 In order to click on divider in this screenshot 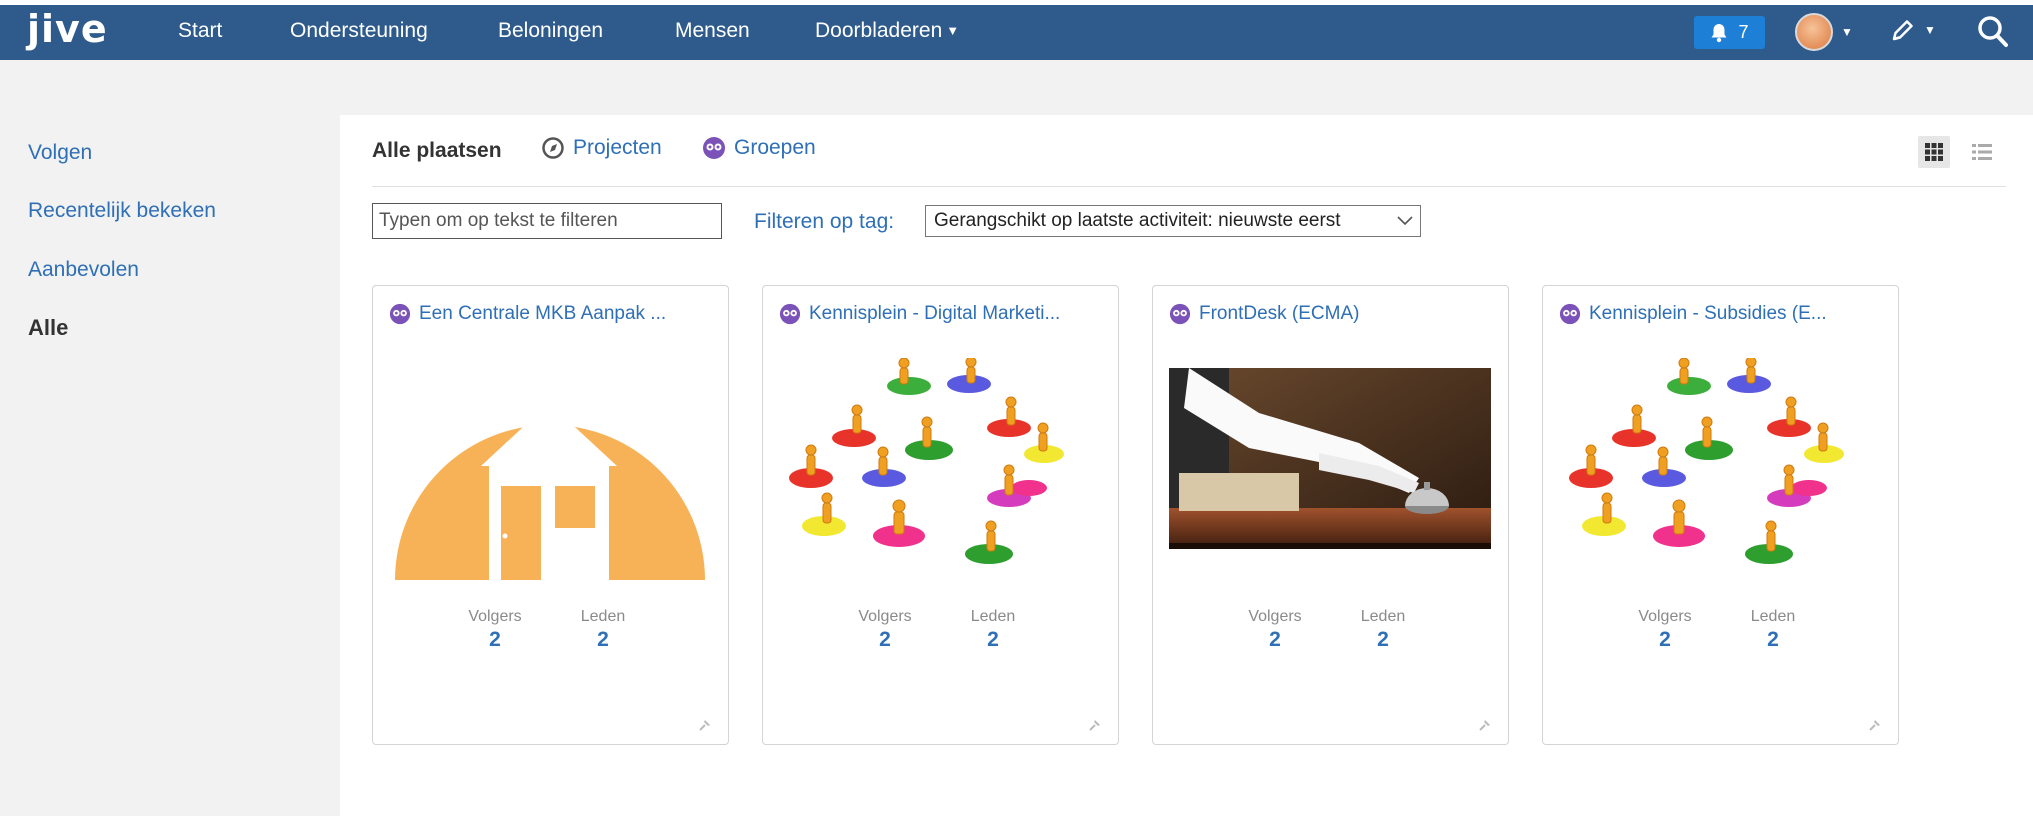, I will do `click(1189, 186)`.